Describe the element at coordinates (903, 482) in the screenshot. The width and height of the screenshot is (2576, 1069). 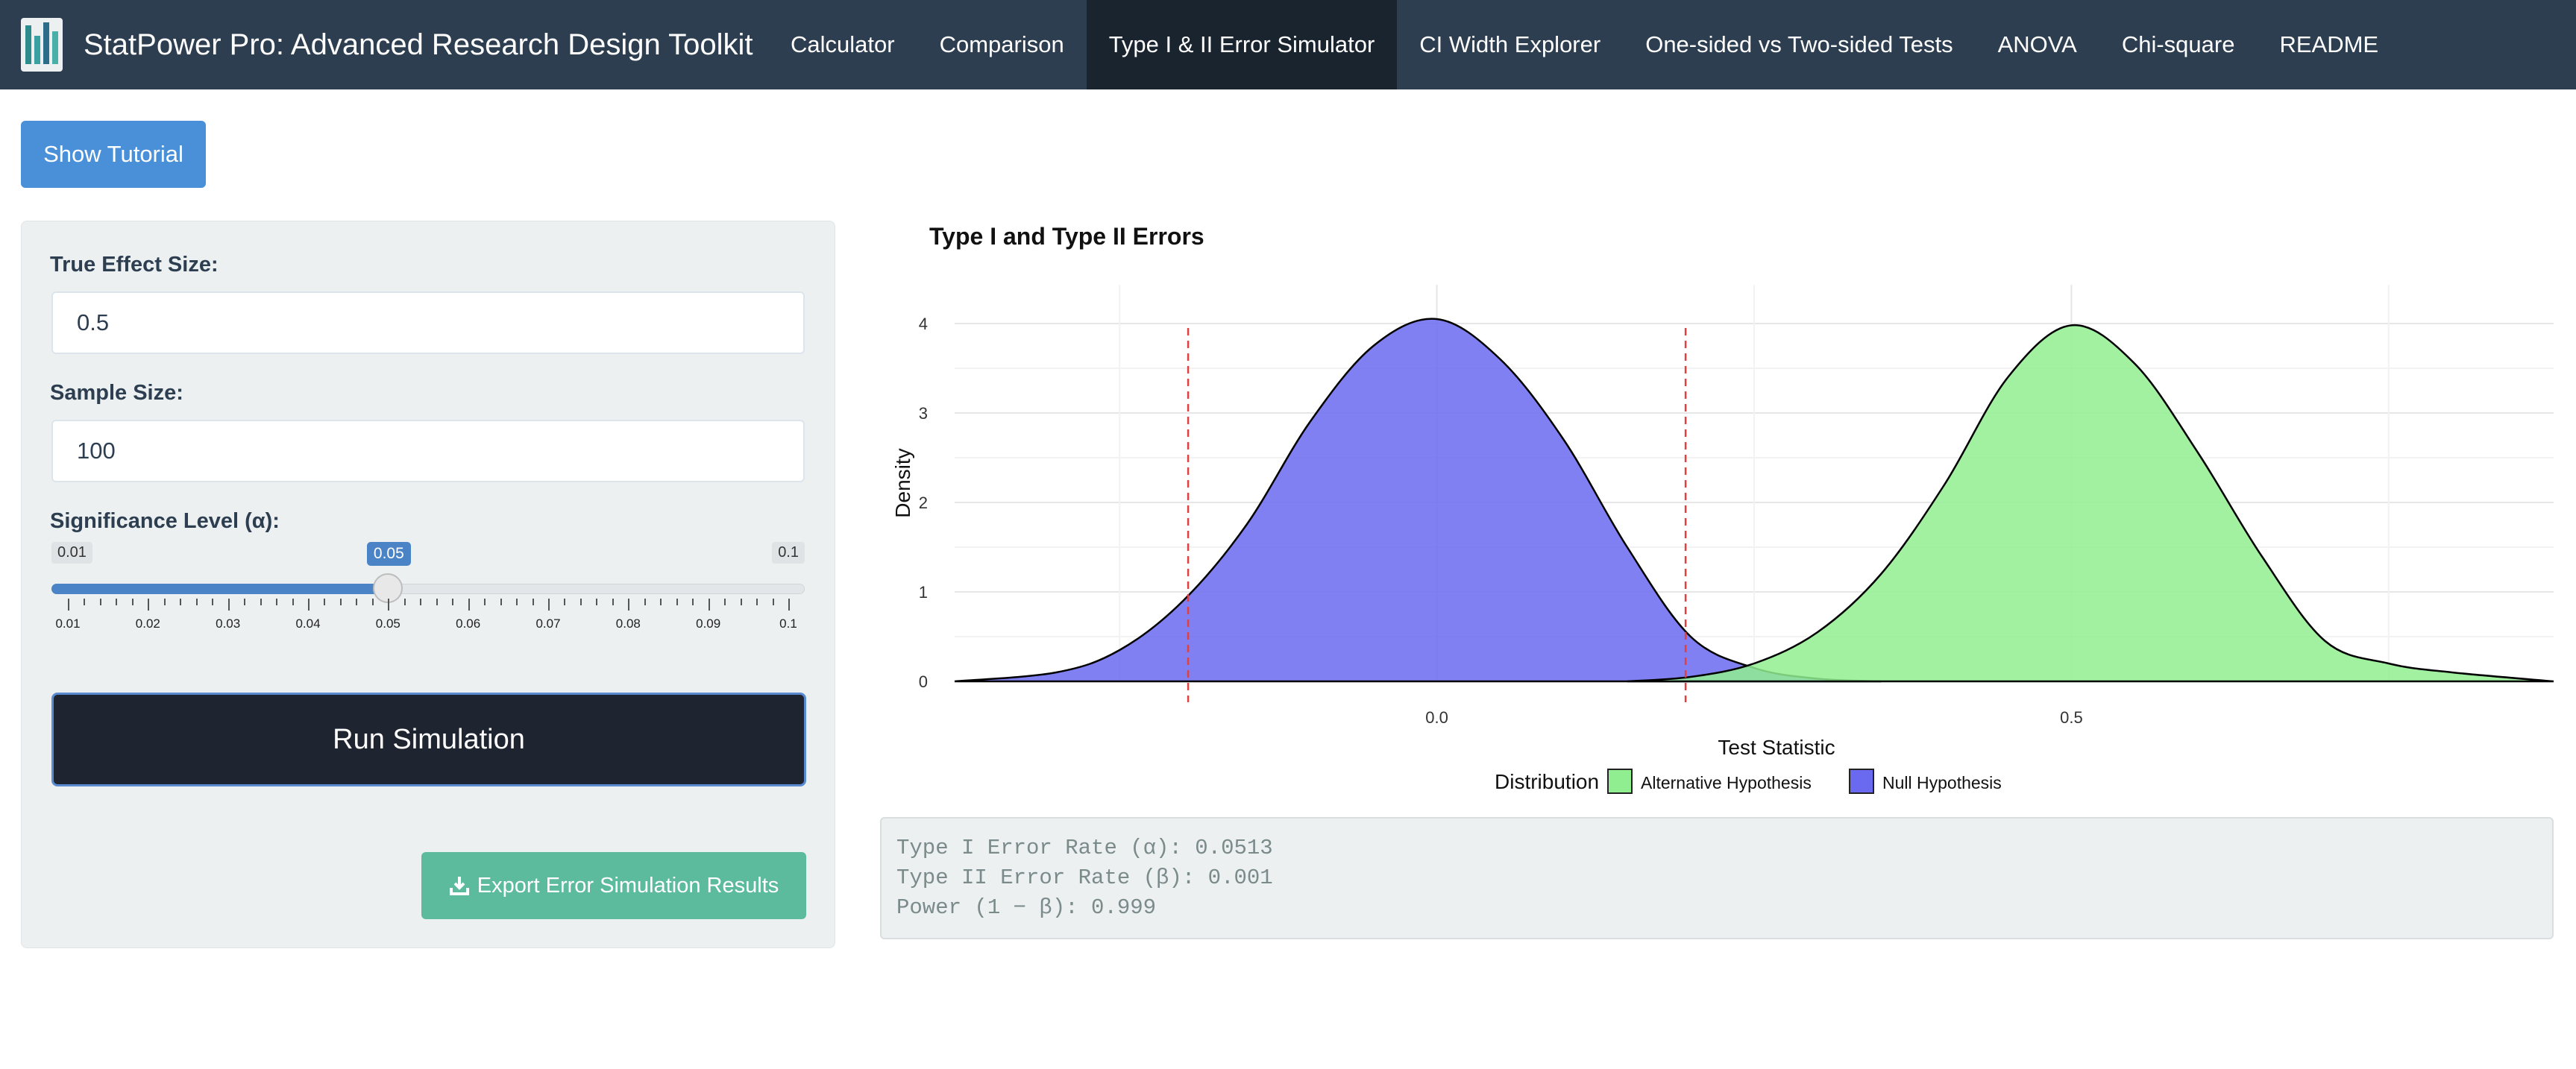
I see `y-axis-label: Density` at that location.